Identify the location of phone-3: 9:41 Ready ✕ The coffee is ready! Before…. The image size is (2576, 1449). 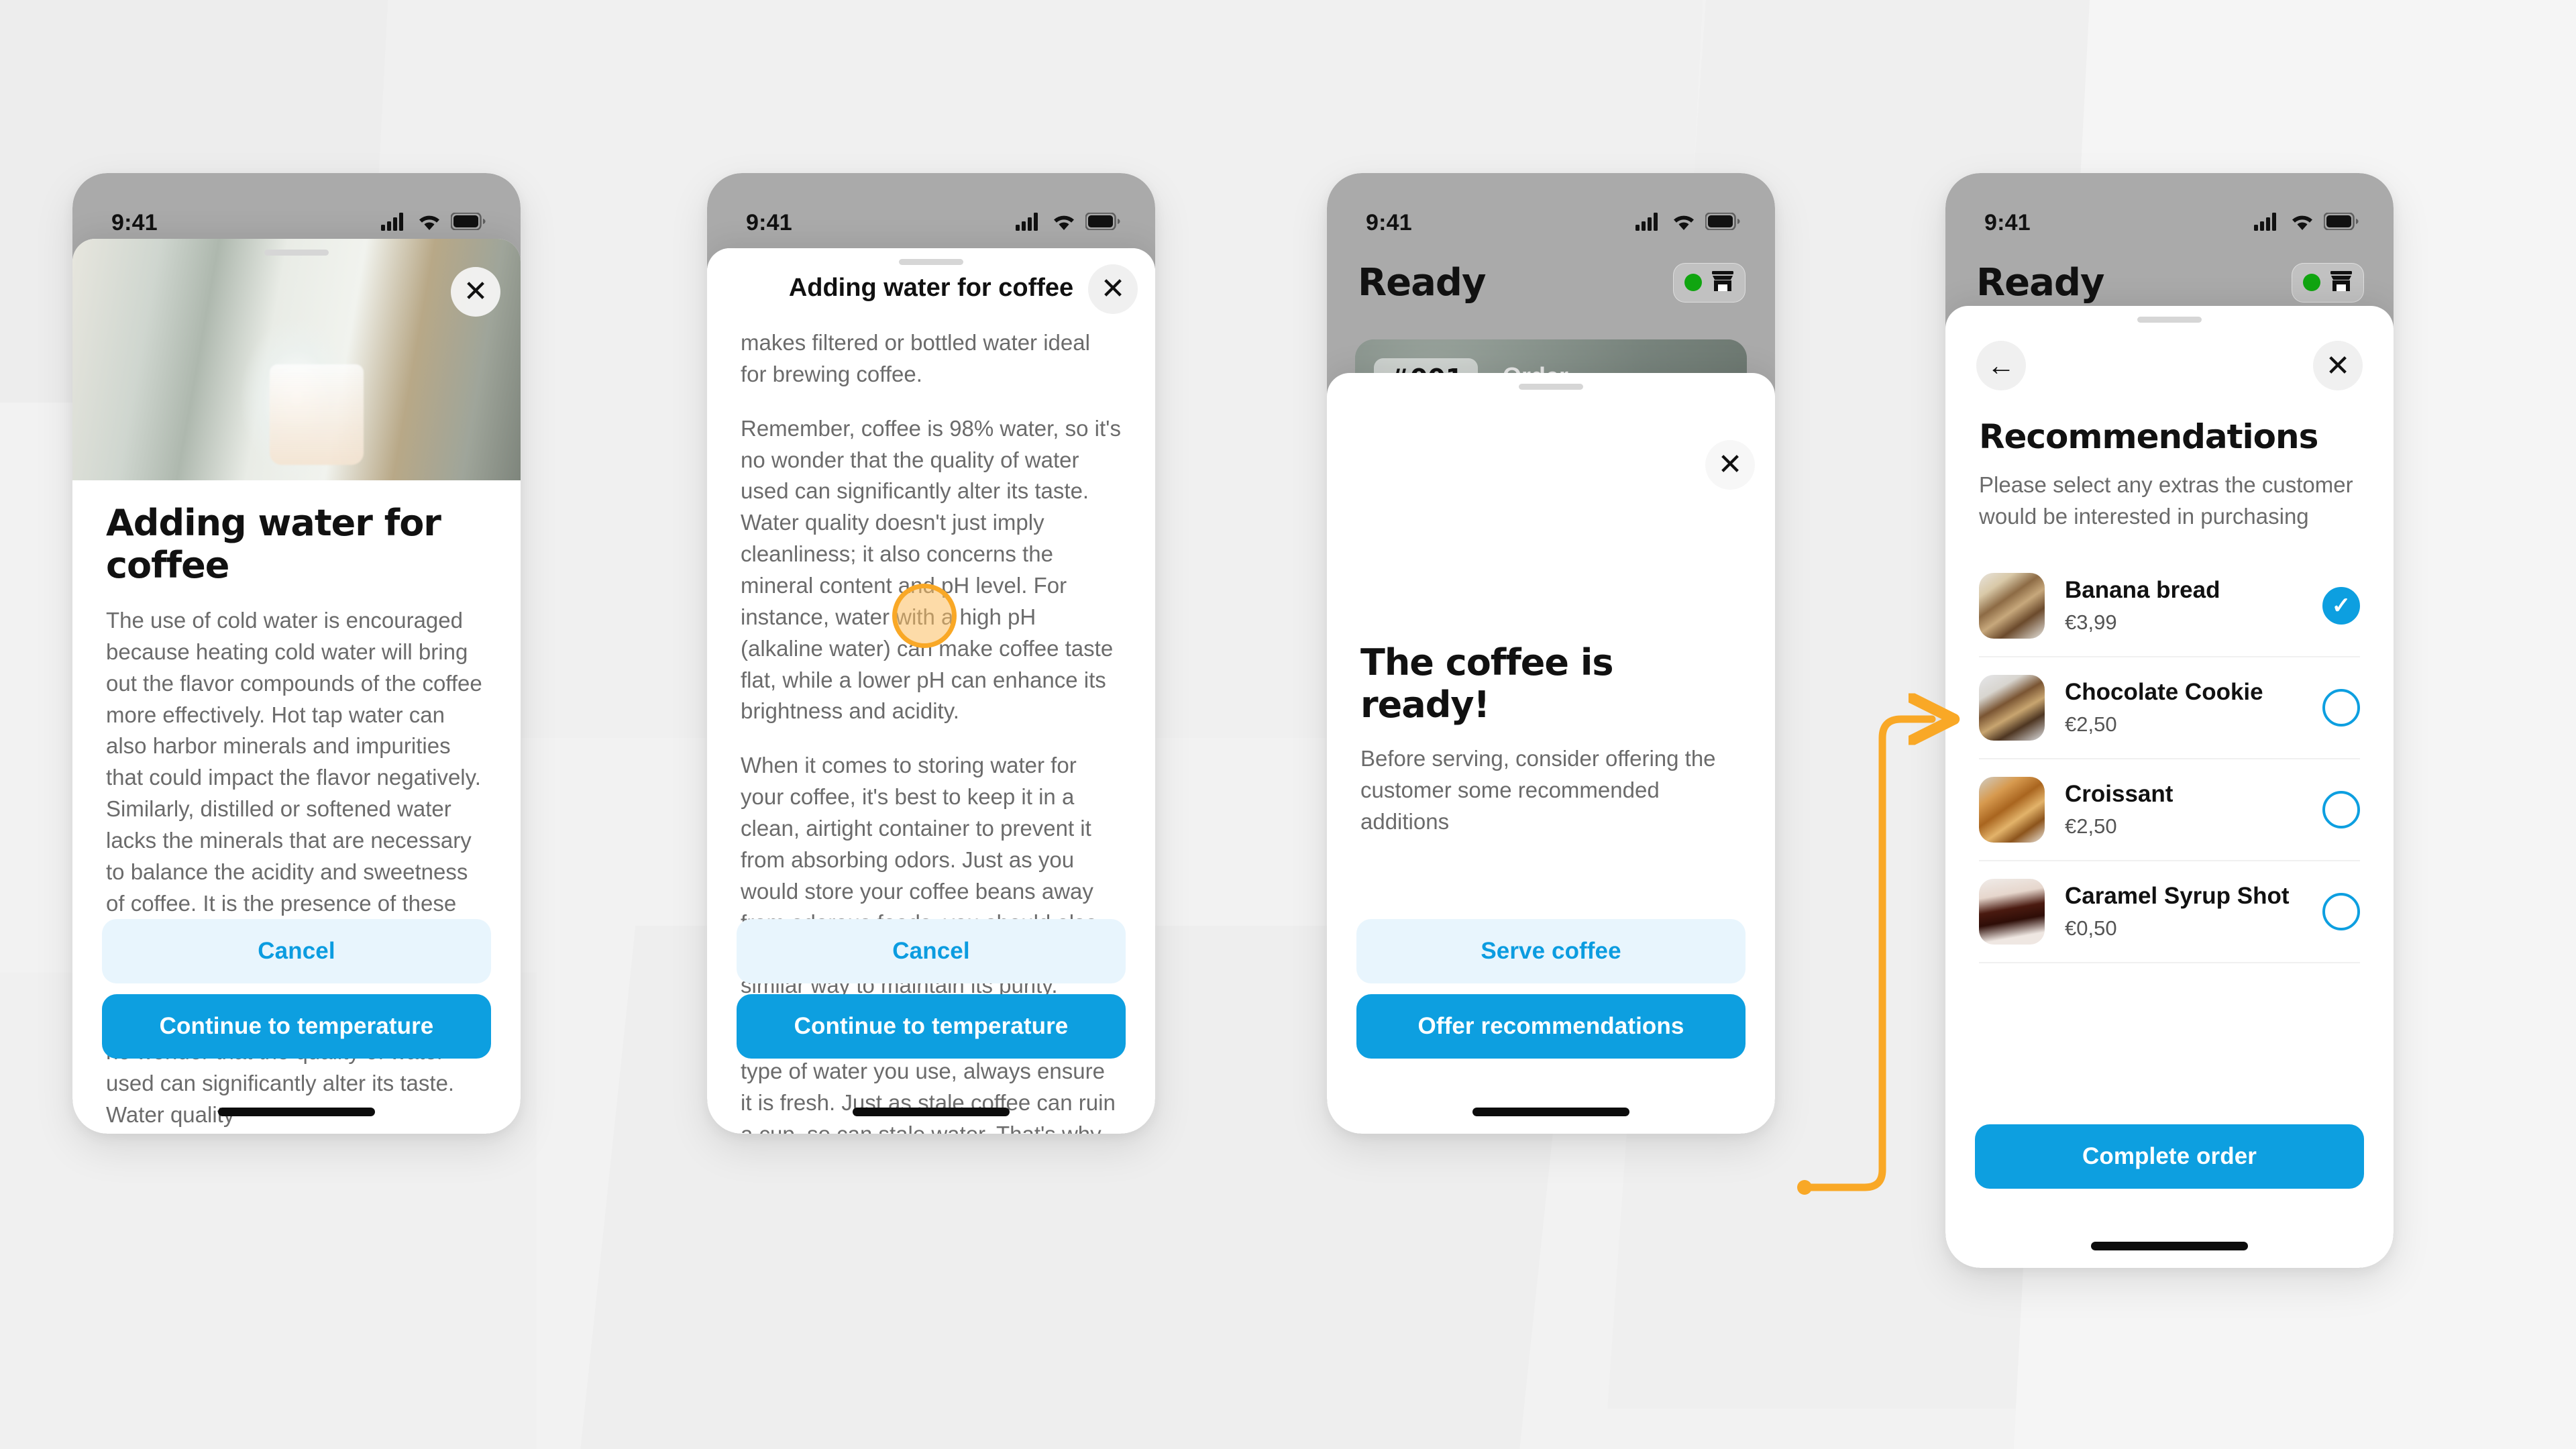
(1551, 653).